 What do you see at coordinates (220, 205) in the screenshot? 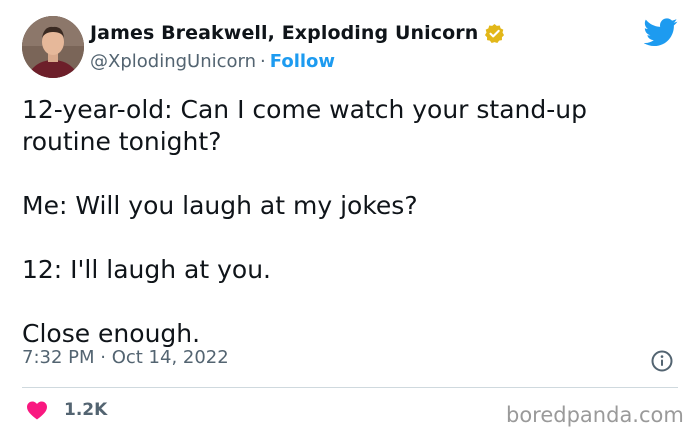
I see `tweet-line: Me: Will you laugh at my jokes?` at bounding box center [220, 205].